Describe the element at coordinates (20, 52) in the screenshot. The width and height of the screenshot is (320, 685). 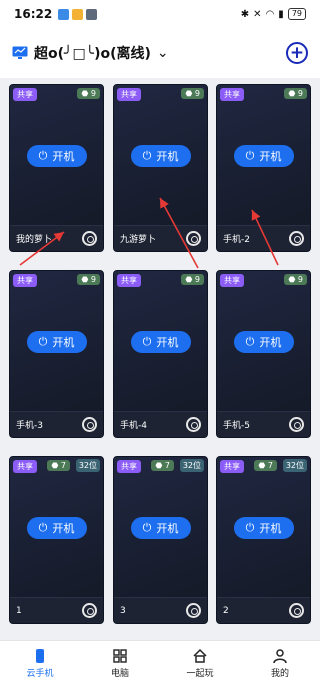
I see `monitor-icon` at that location.